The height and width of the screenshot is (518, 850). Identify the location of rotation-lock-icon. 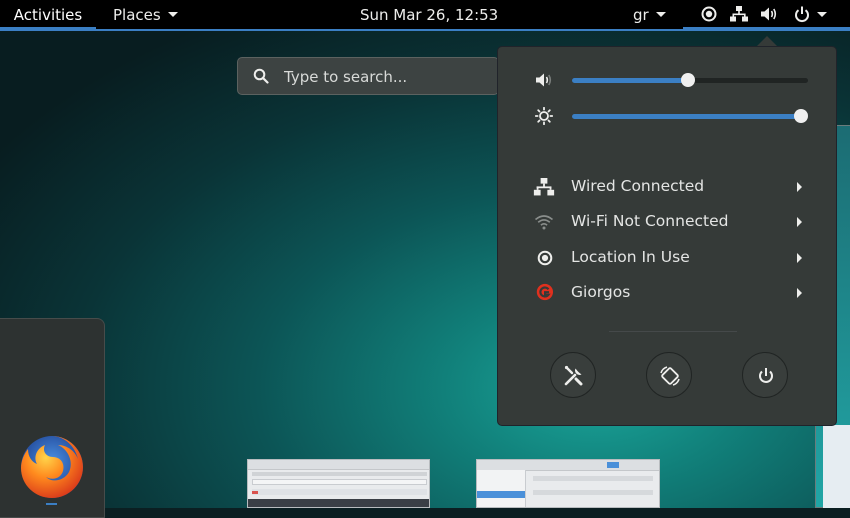
(670, 376).